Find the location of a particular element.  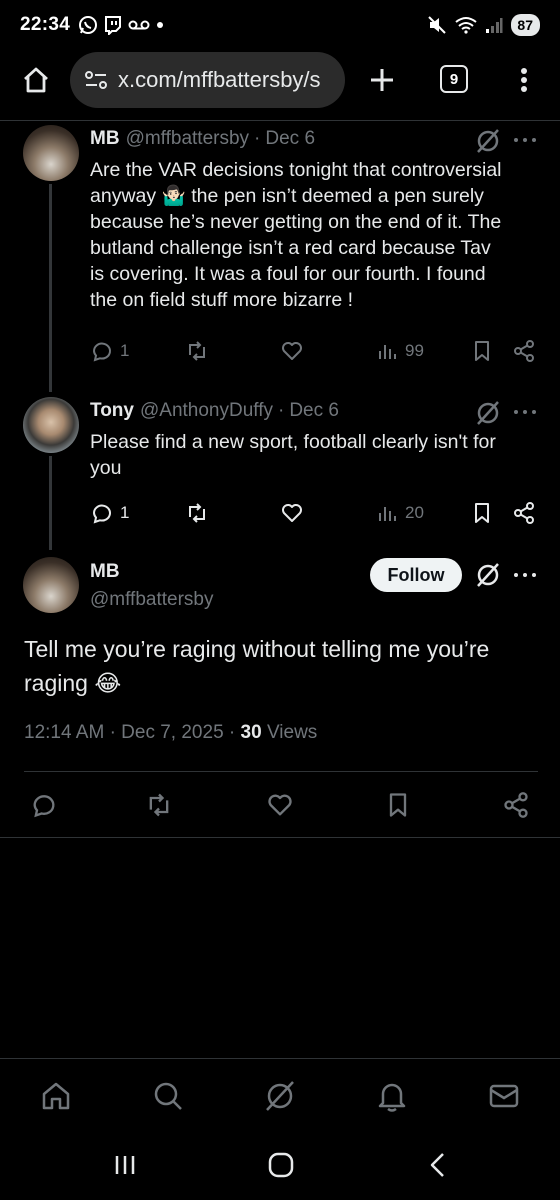

status-time: 22:34 is located at coordinates (45, 24).